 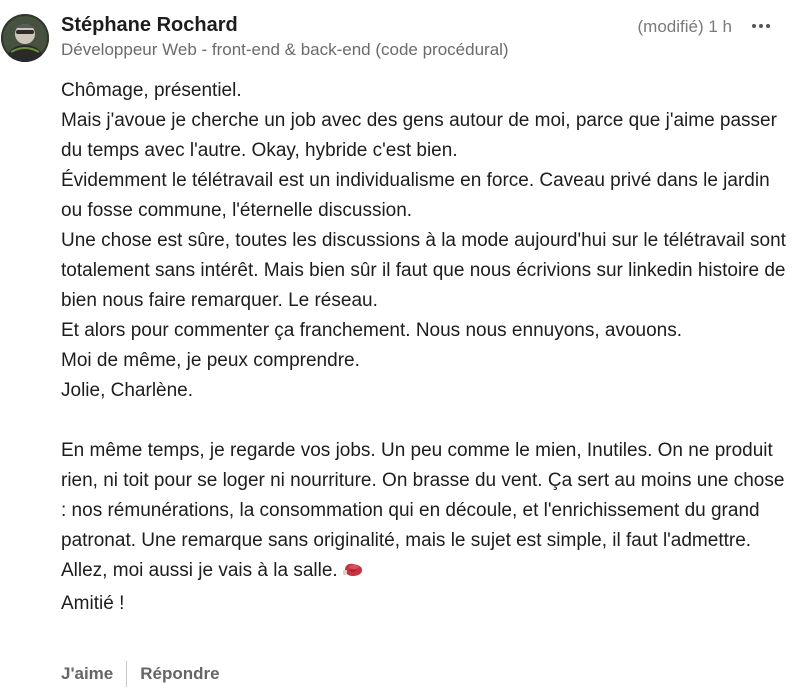 What do you see at coordinates (353, 574) in the screenshot?
I see `boxing-glove-emoji-icon` at bounding box center [353, 574].